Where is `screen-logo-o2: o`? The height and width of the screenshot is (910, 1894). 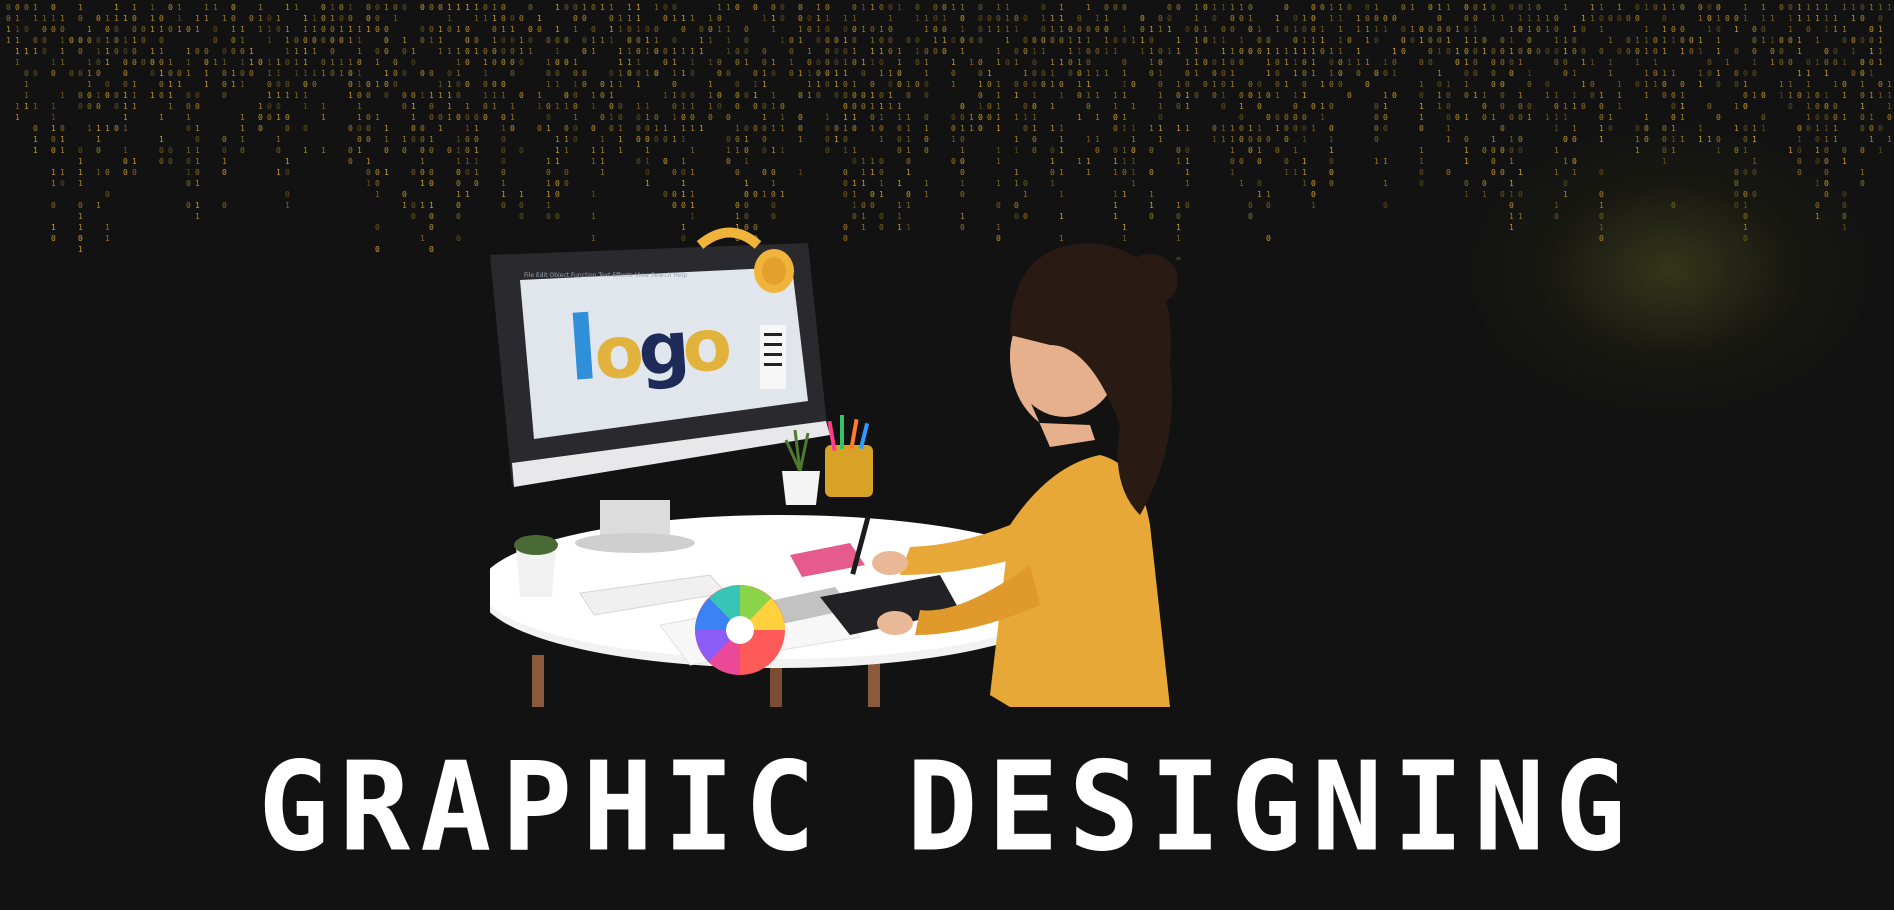
screen-logo-o2: o is located at coordinates (706, 345).